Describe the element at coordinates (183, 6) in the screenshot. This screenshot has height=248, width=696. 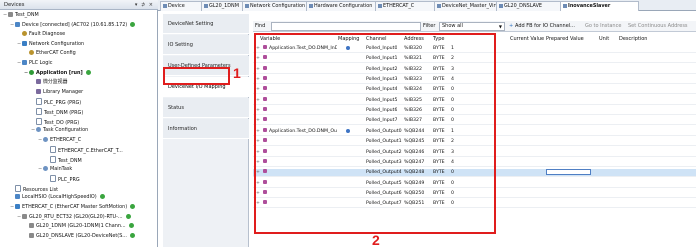
I see `editor-tab: Device` at that location.